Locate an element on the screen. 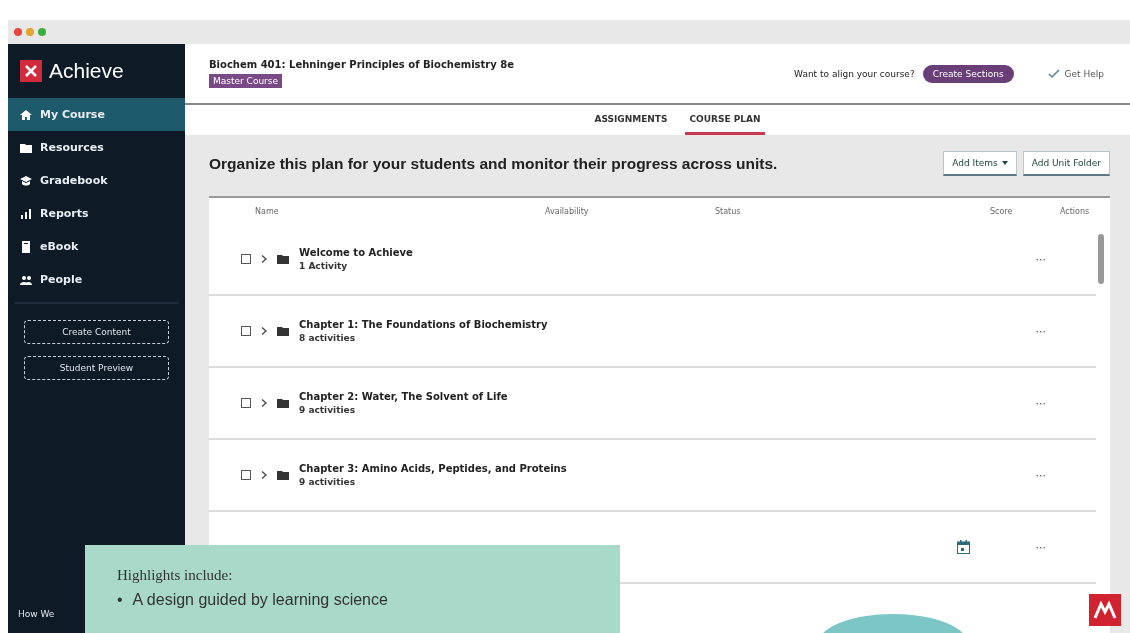 The width and height of the screenshot is (1130, 633). activity-count: 1 Activity is located at coordinates (324, 266).